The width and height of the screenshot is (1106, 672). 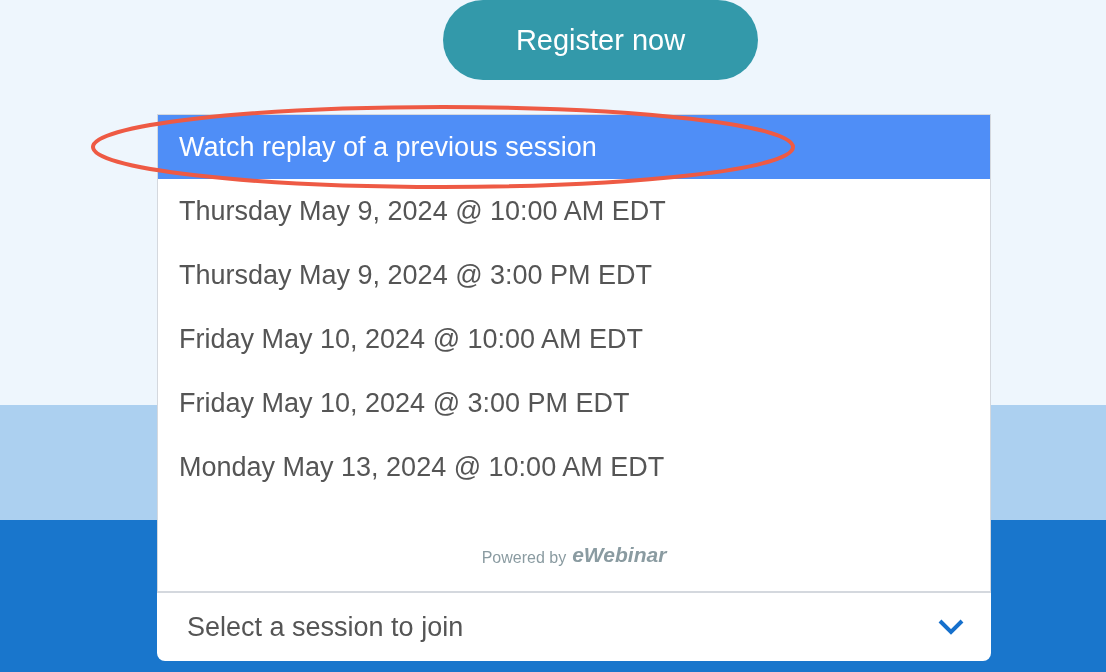 I want to click on dropdown-option: Thursday May 9, 2024 @ 10:00 AM EDT, so click(x=574, y=211).